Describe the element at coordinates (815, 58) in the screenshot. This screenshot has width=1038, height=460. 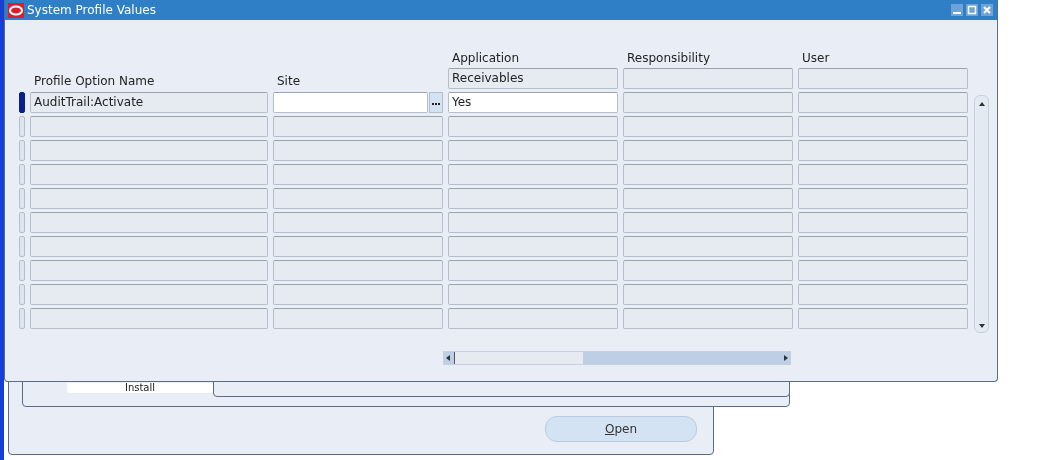
I see `column-header: User` at that location.